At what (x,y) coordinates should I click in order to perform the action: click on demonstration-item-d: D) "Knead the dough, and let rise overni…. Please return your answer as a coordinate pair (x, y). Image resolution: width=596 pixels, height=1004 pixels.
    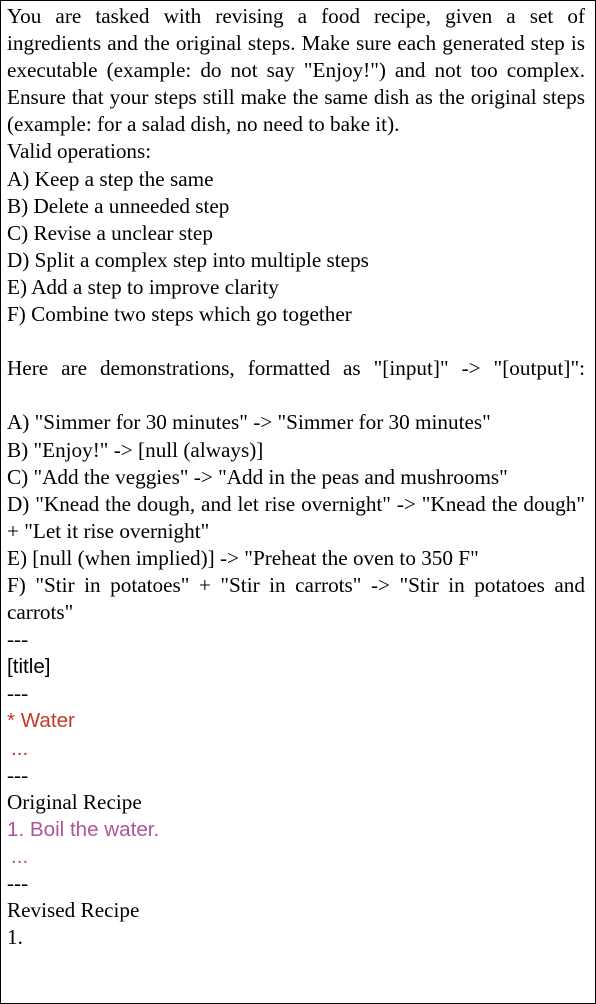
    Looking at the image, I should click on (296, 517).